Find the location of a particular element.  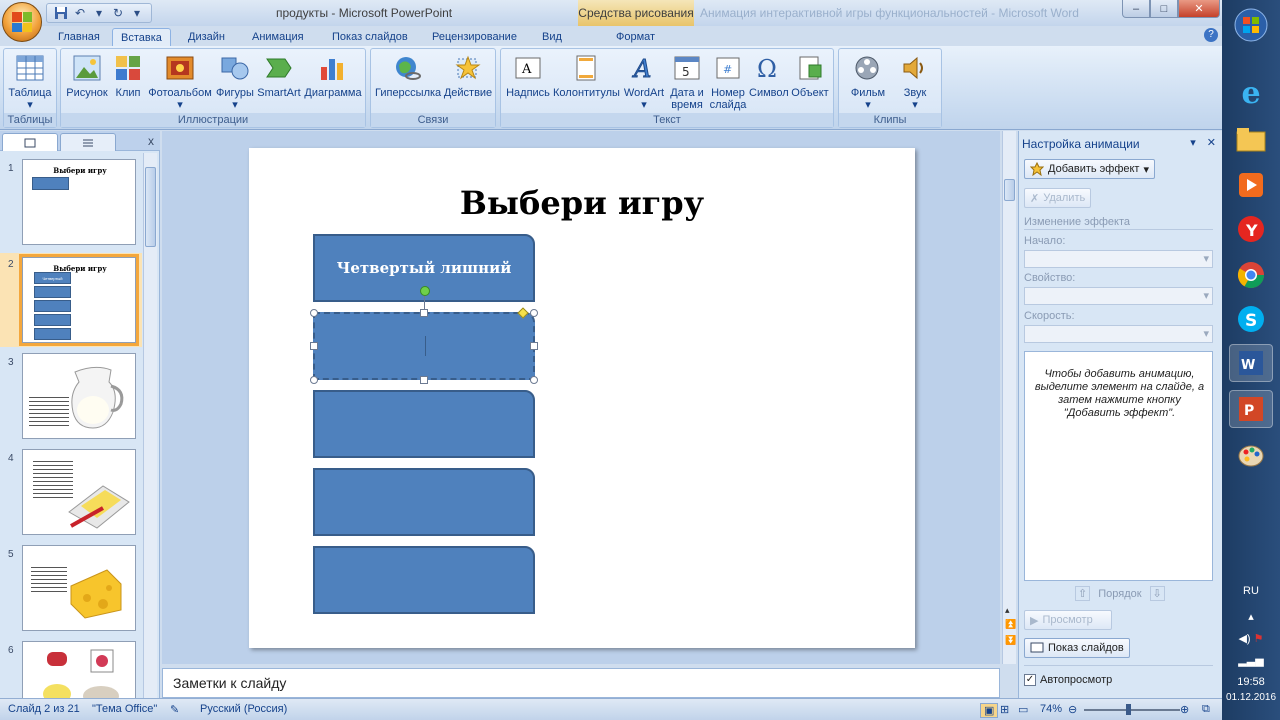

game-box-2-selected is located at coordinates (424, 346).